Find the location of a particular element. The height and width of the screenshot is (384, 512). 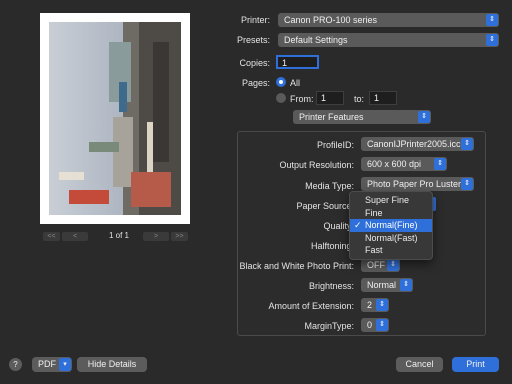

help-button: ? is located at coordinates (15, 364).